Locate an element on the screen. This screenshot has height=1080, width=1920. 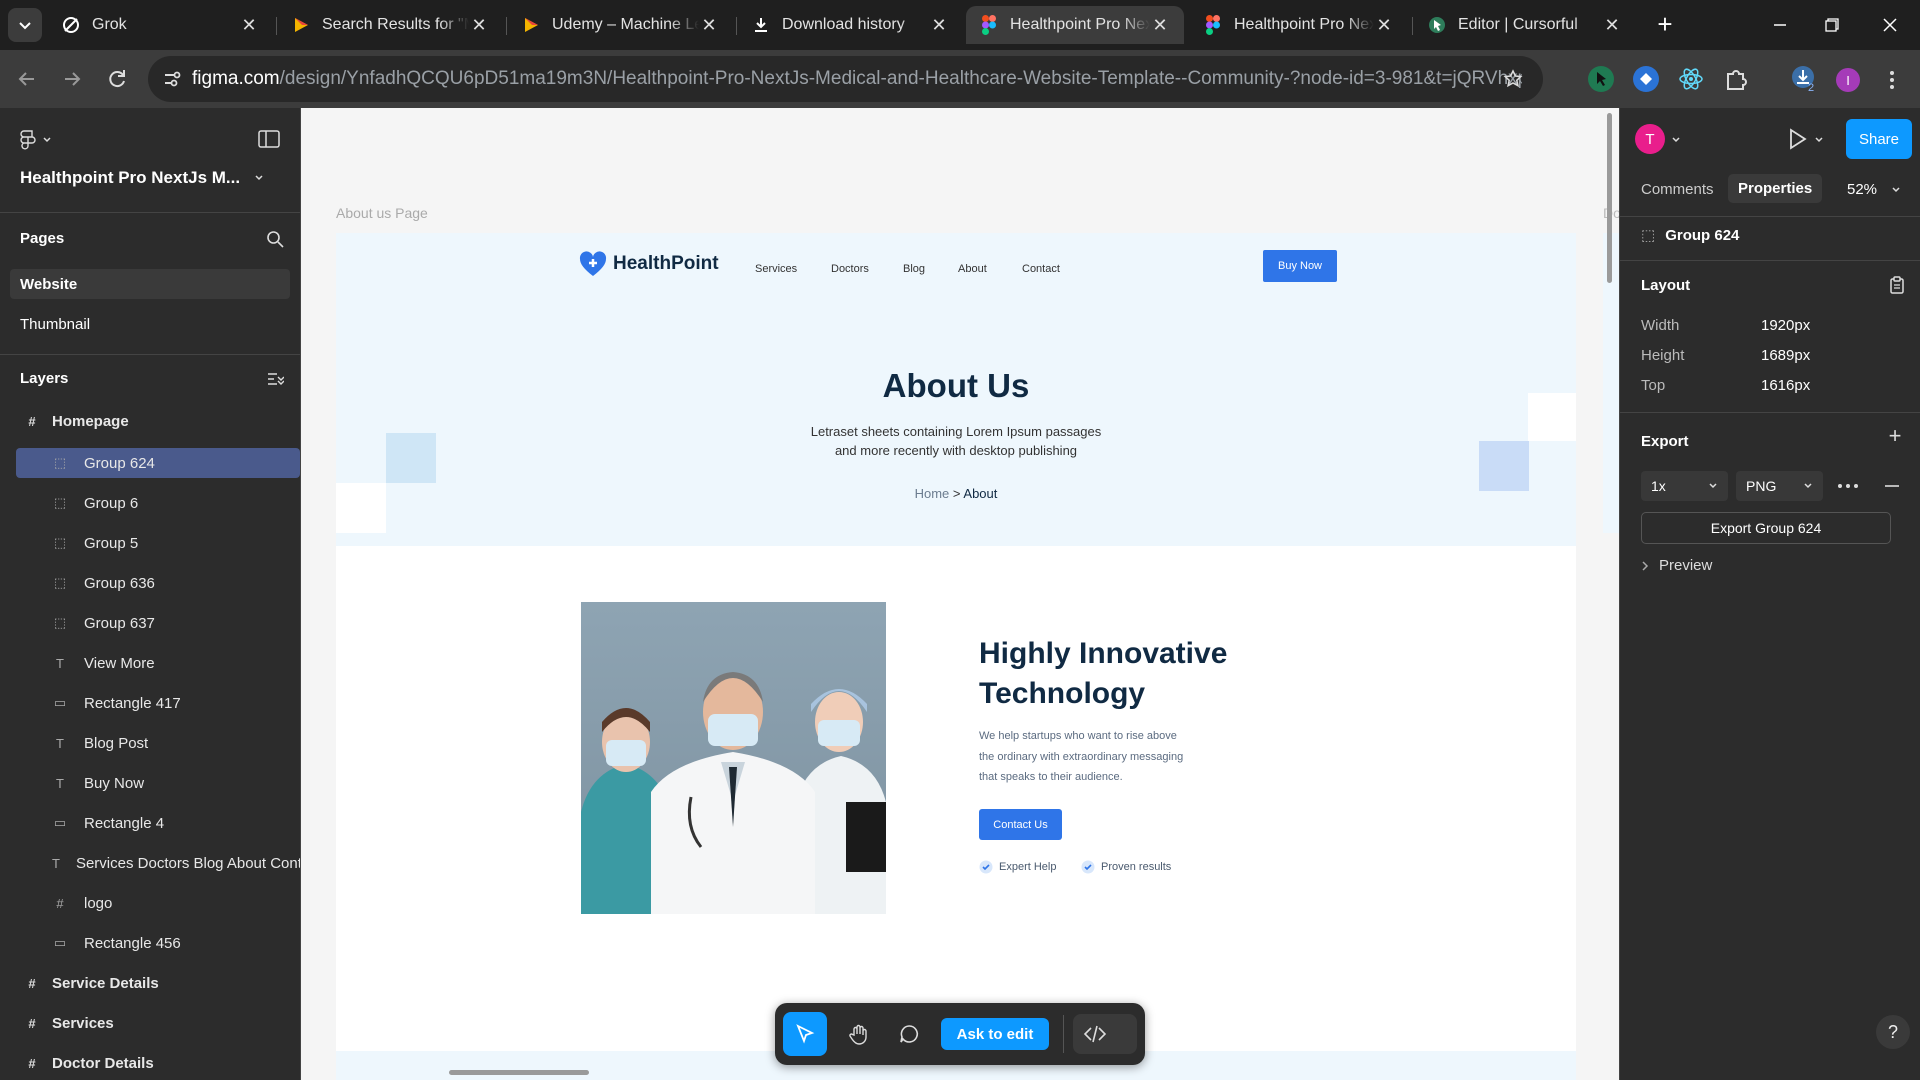
nav-link-blog: Blog is located at coordinates (914, 269).